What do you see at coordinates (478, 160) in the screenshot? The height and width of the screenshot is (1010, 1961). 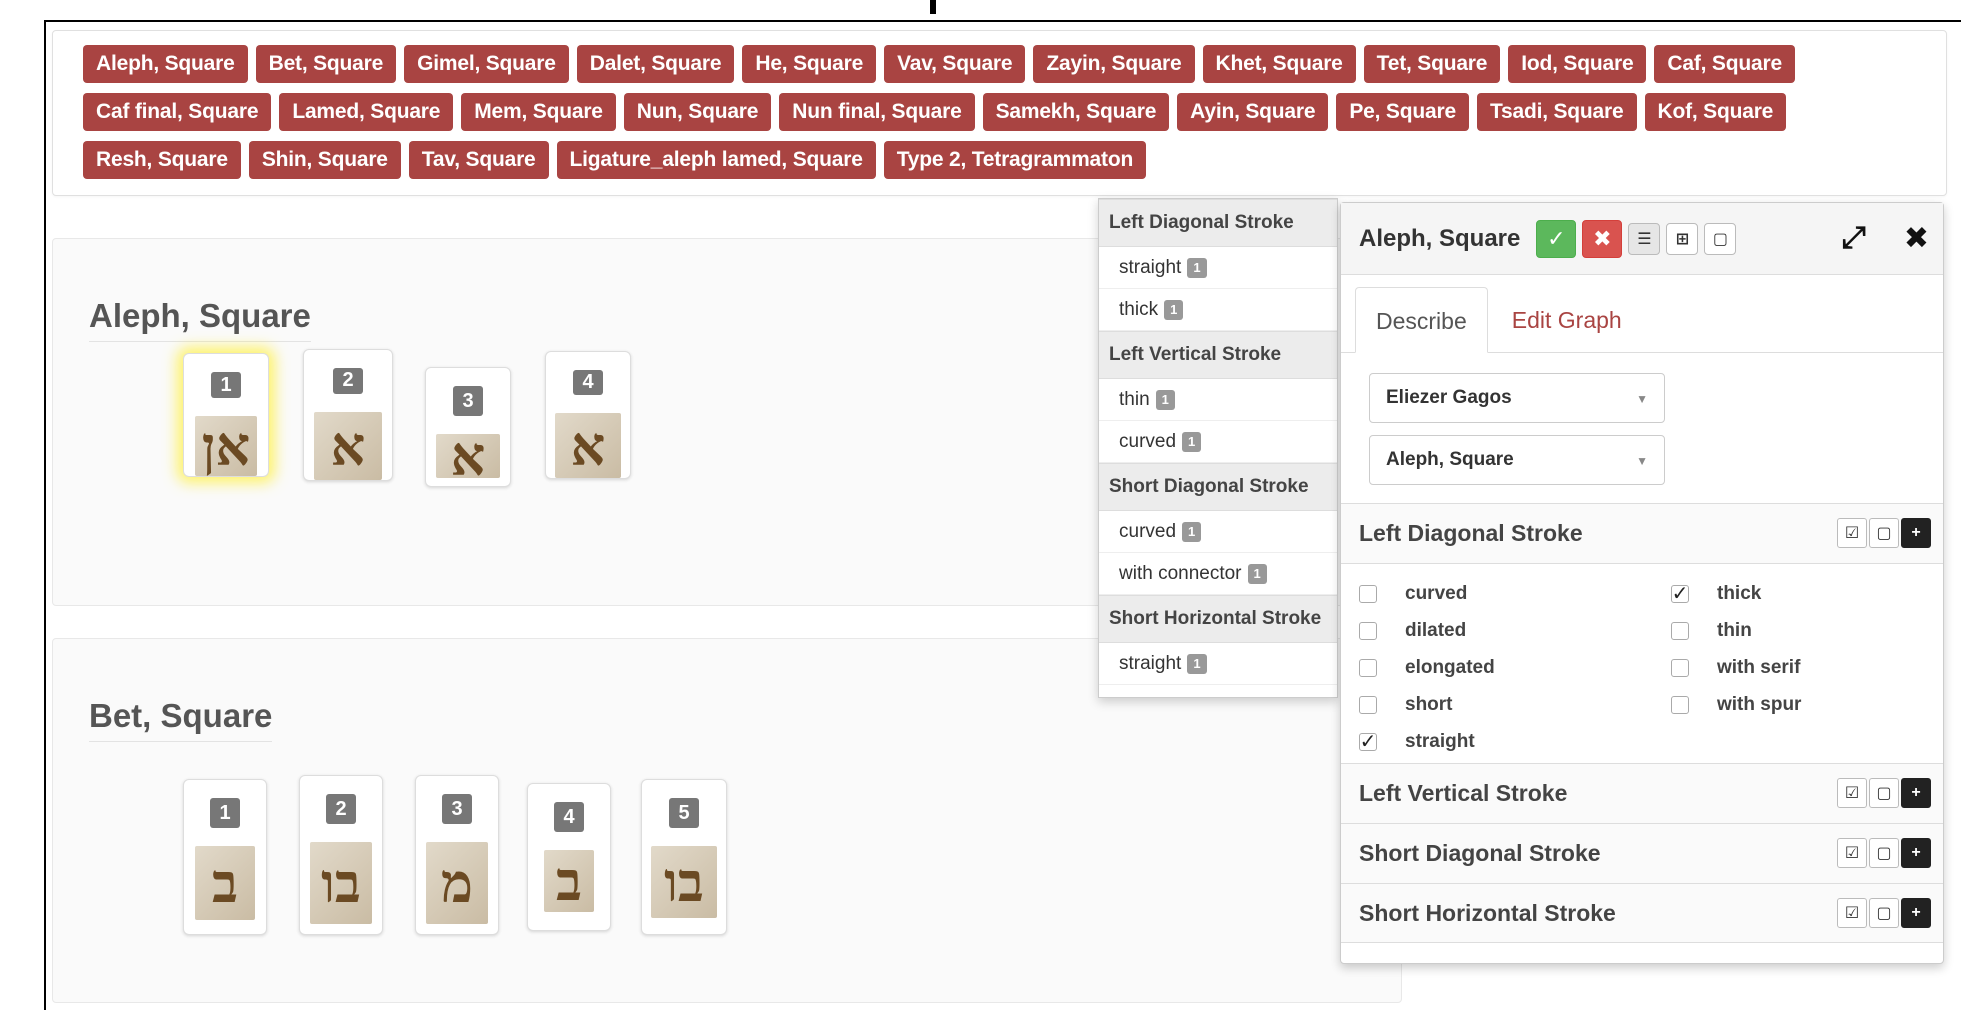 I see `allograph-tag: Tav, Square` at bounding box center [478, 160].